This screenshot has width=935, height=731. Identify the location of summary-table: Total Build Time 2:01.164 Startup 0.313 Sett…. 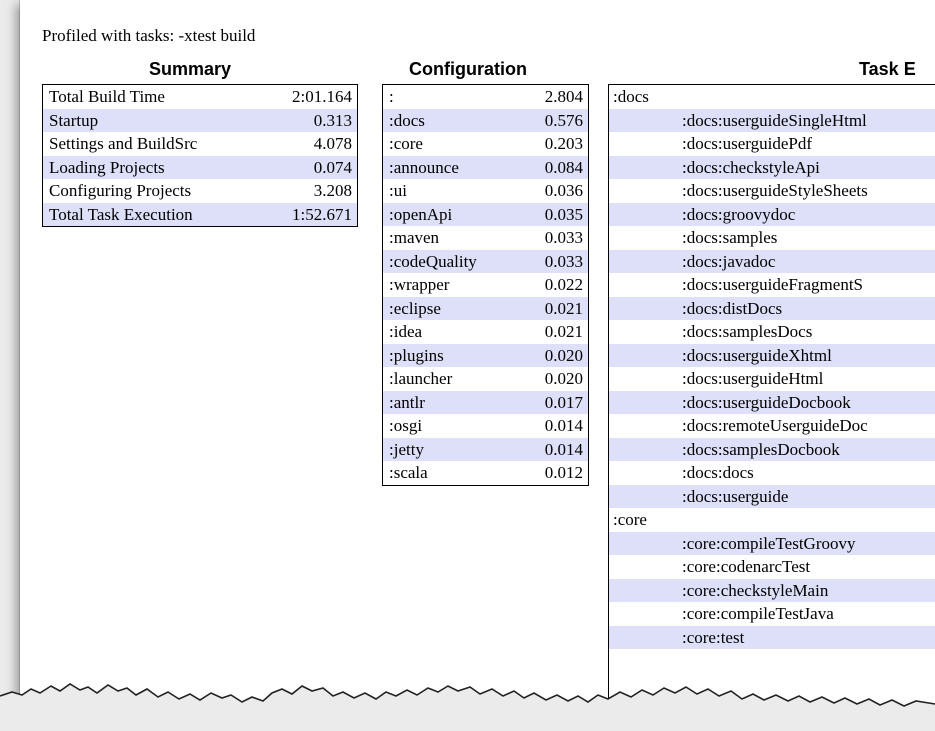
(200, 155).